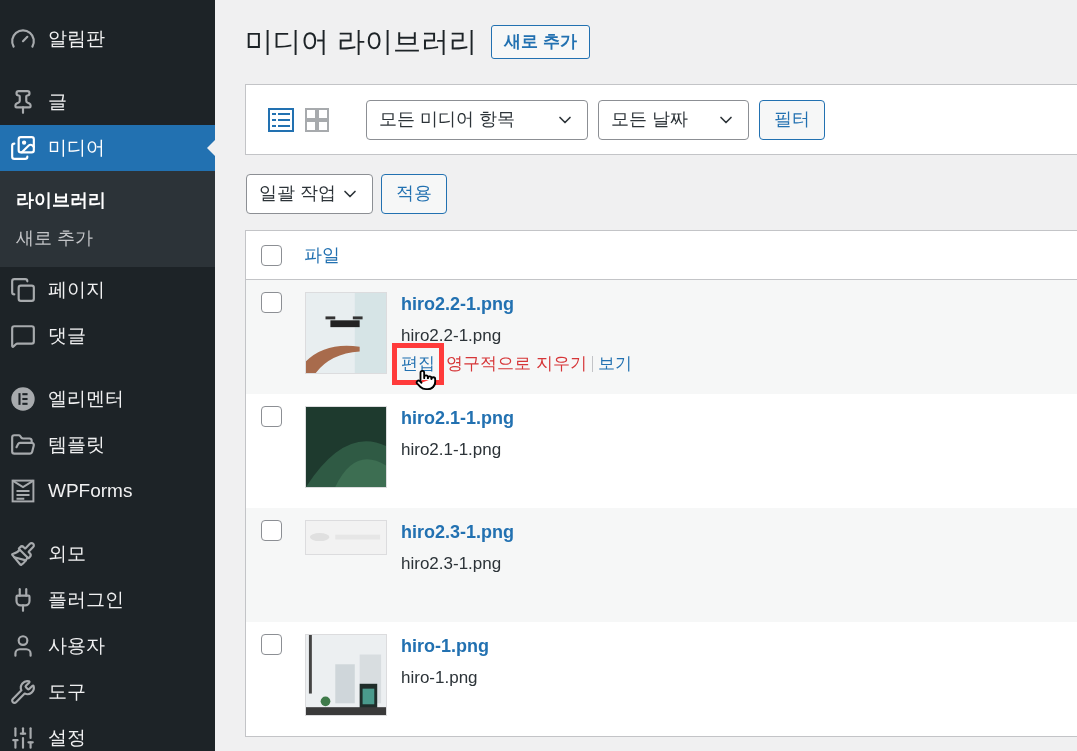 The height and width of the screenshot is (751, 1077). What do you see at coordinates (211, 148) in the screenshot?
I see `current-arrow-icon` at bounding box center [211, 148].